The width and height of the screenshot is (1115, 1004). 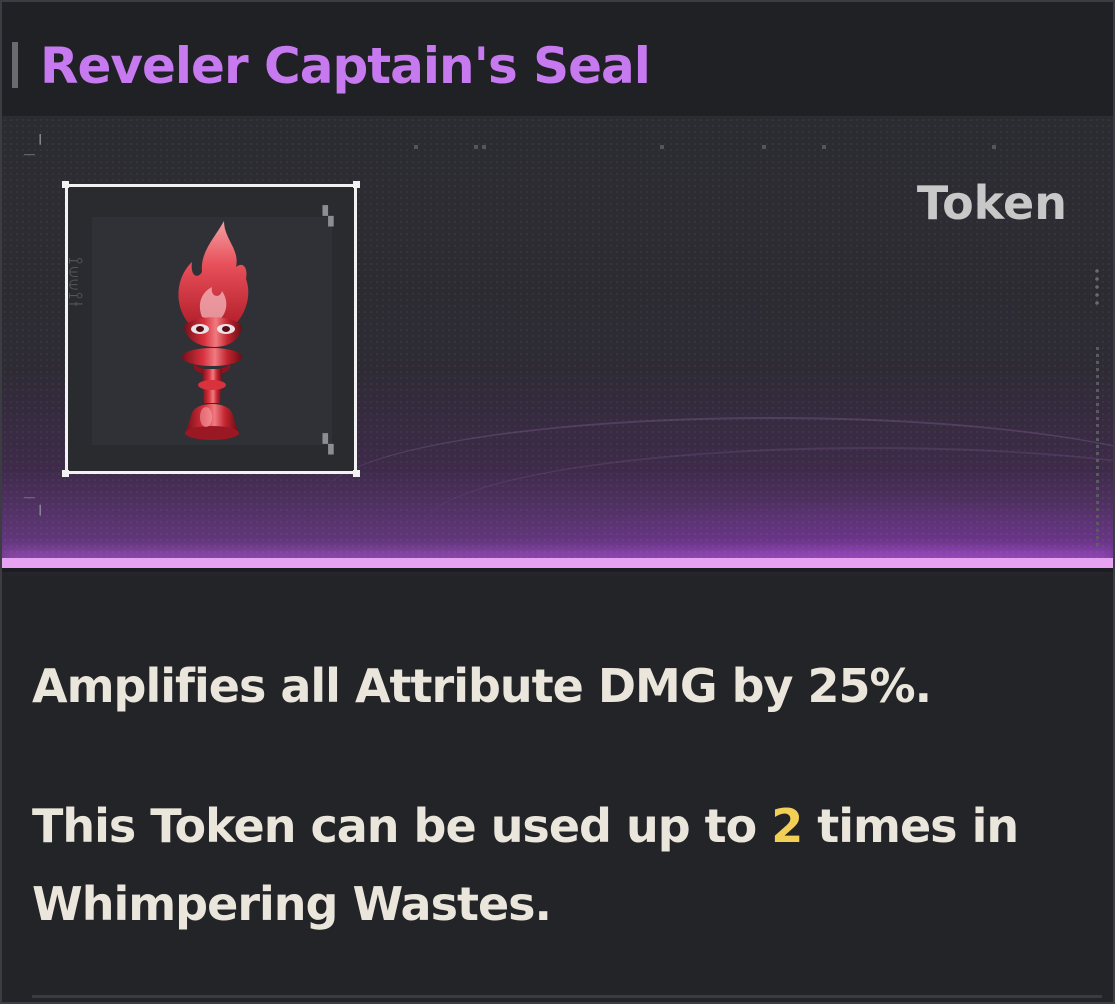 I want to click on item-title: Reveler Captain's Seal, so click(x=345, y=66).